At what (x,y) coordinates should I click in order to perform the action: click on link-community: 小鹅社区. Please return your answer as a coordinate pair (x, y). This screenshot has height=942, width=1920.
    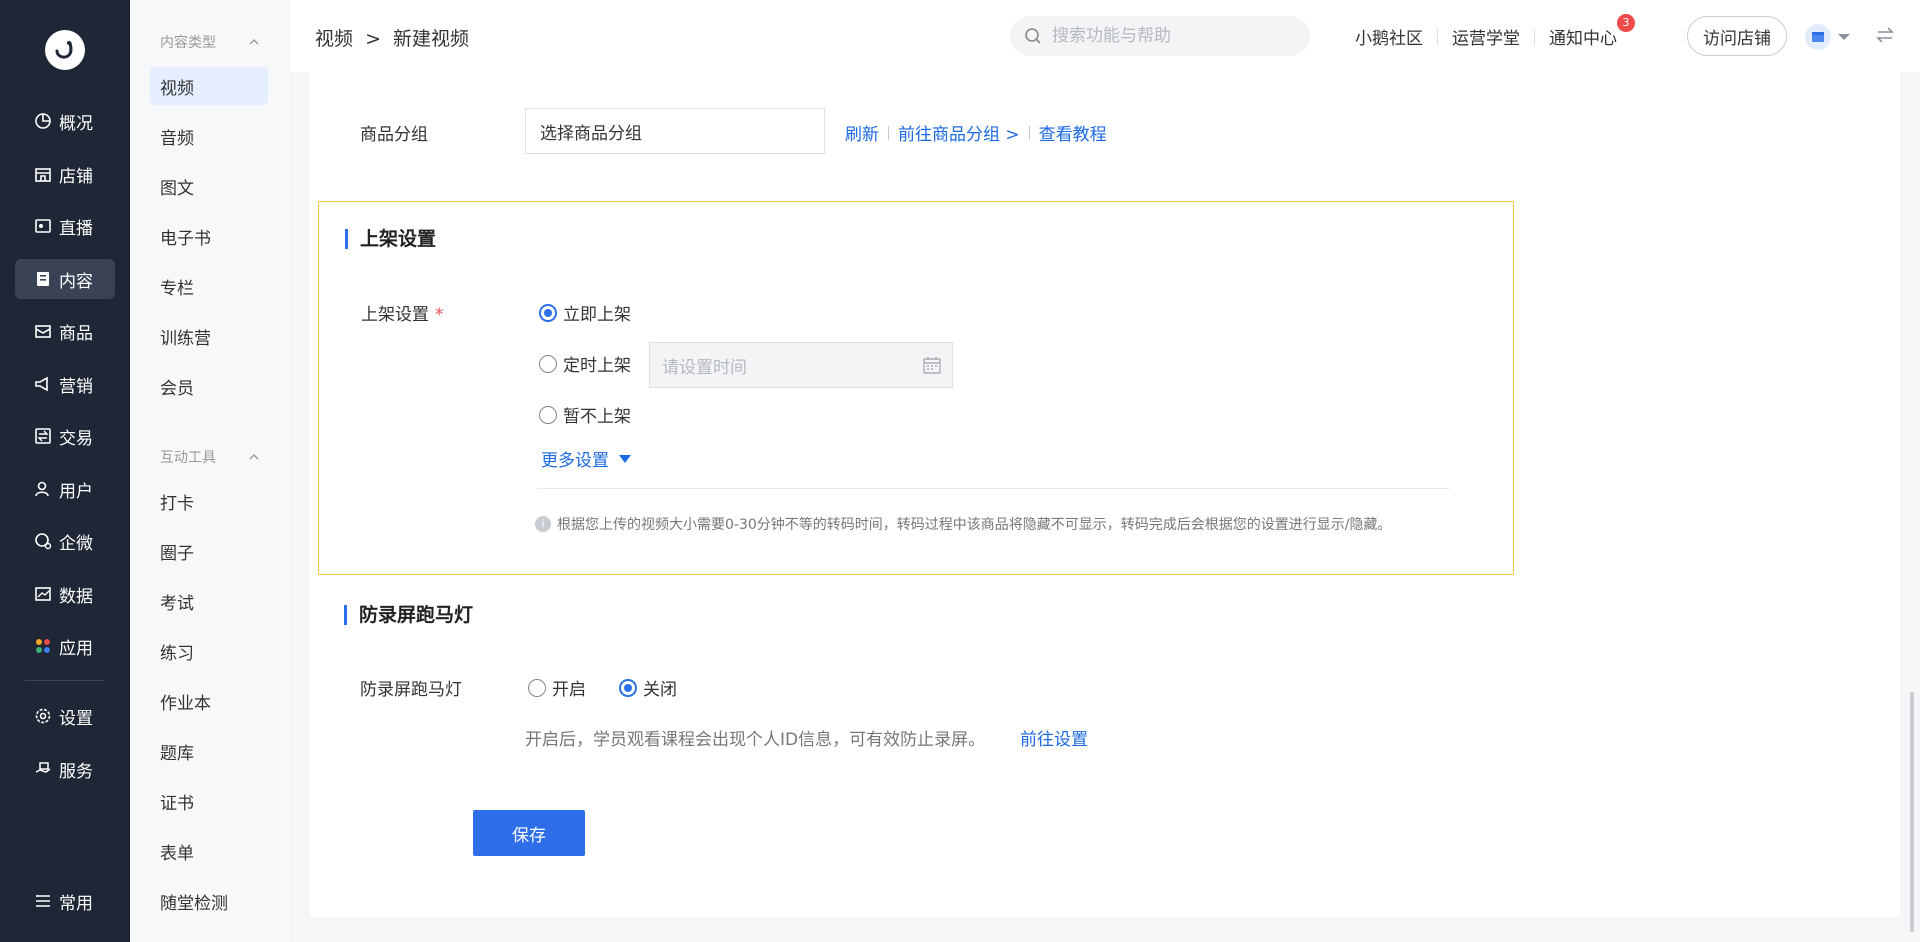
    Looking at the image, I should click on (1389, 36).